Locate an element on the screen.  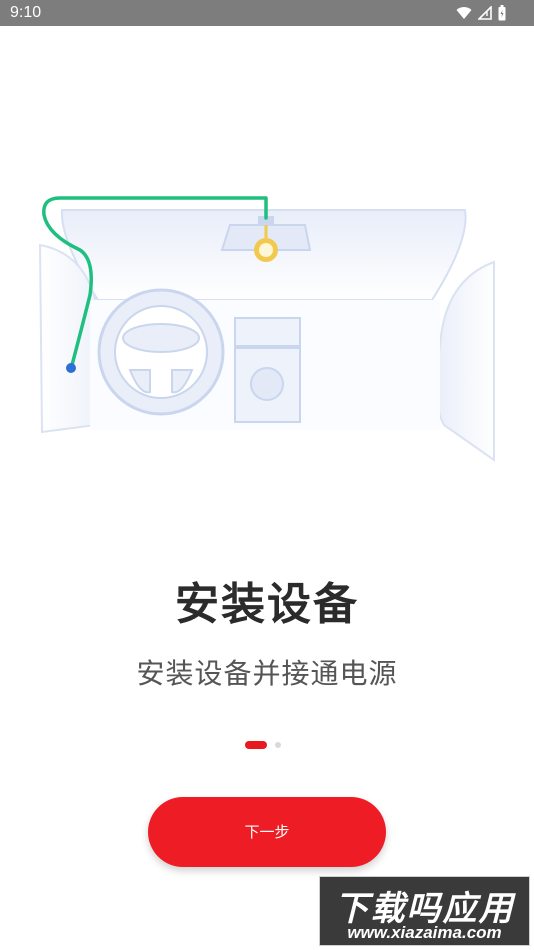
status-bar: 9:10 is located at coordinates (267, 13).